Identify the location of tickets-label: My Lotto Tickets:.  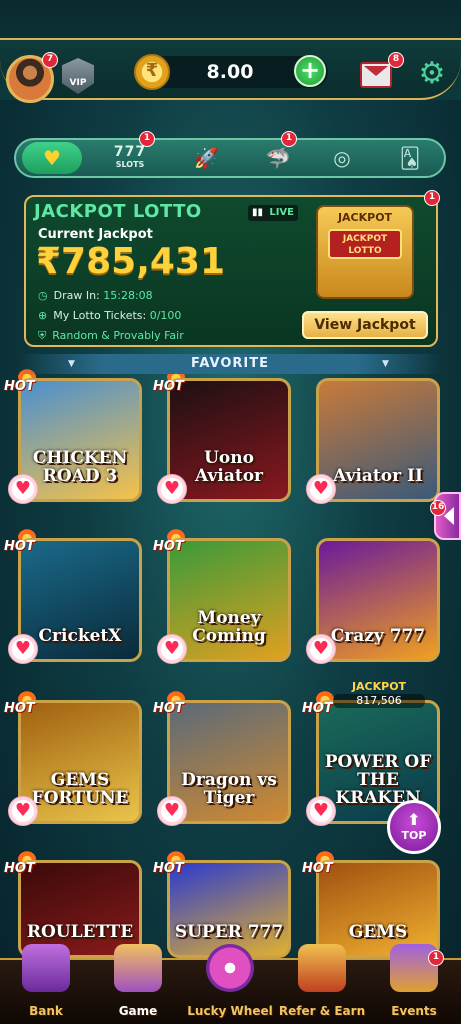
(100, 315).